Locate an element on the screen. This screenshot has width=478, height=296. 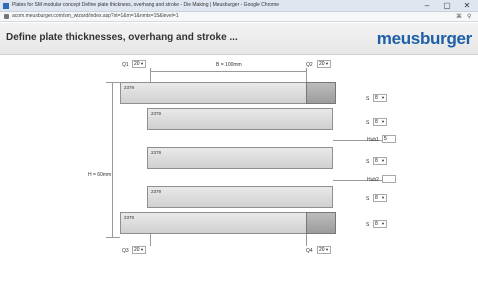
hub2-label: Hub2 is located at coordinates (373, 180).